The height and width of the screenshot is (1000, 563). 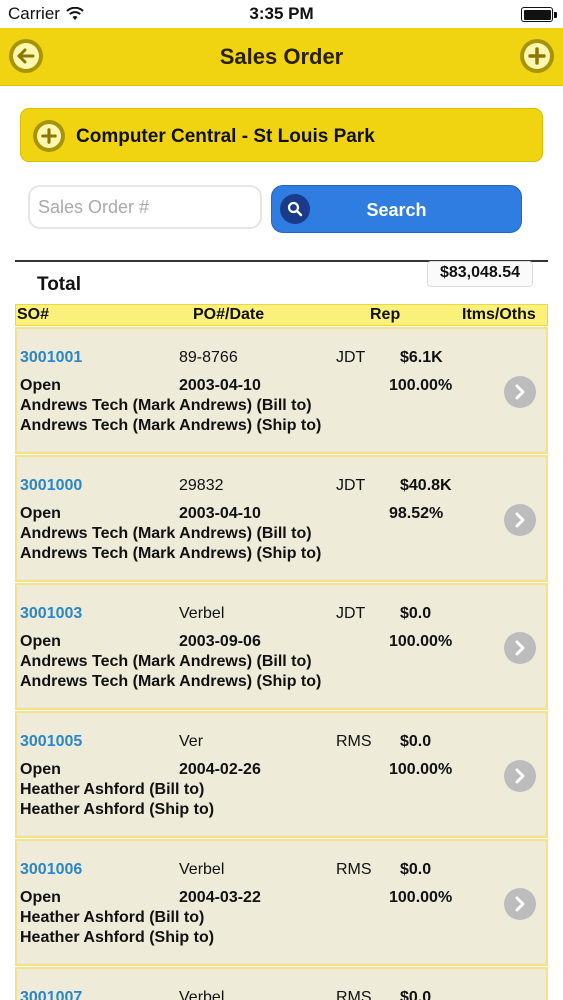 I want to click on nav-bar: Sales Order, so click(x=281, y=57).